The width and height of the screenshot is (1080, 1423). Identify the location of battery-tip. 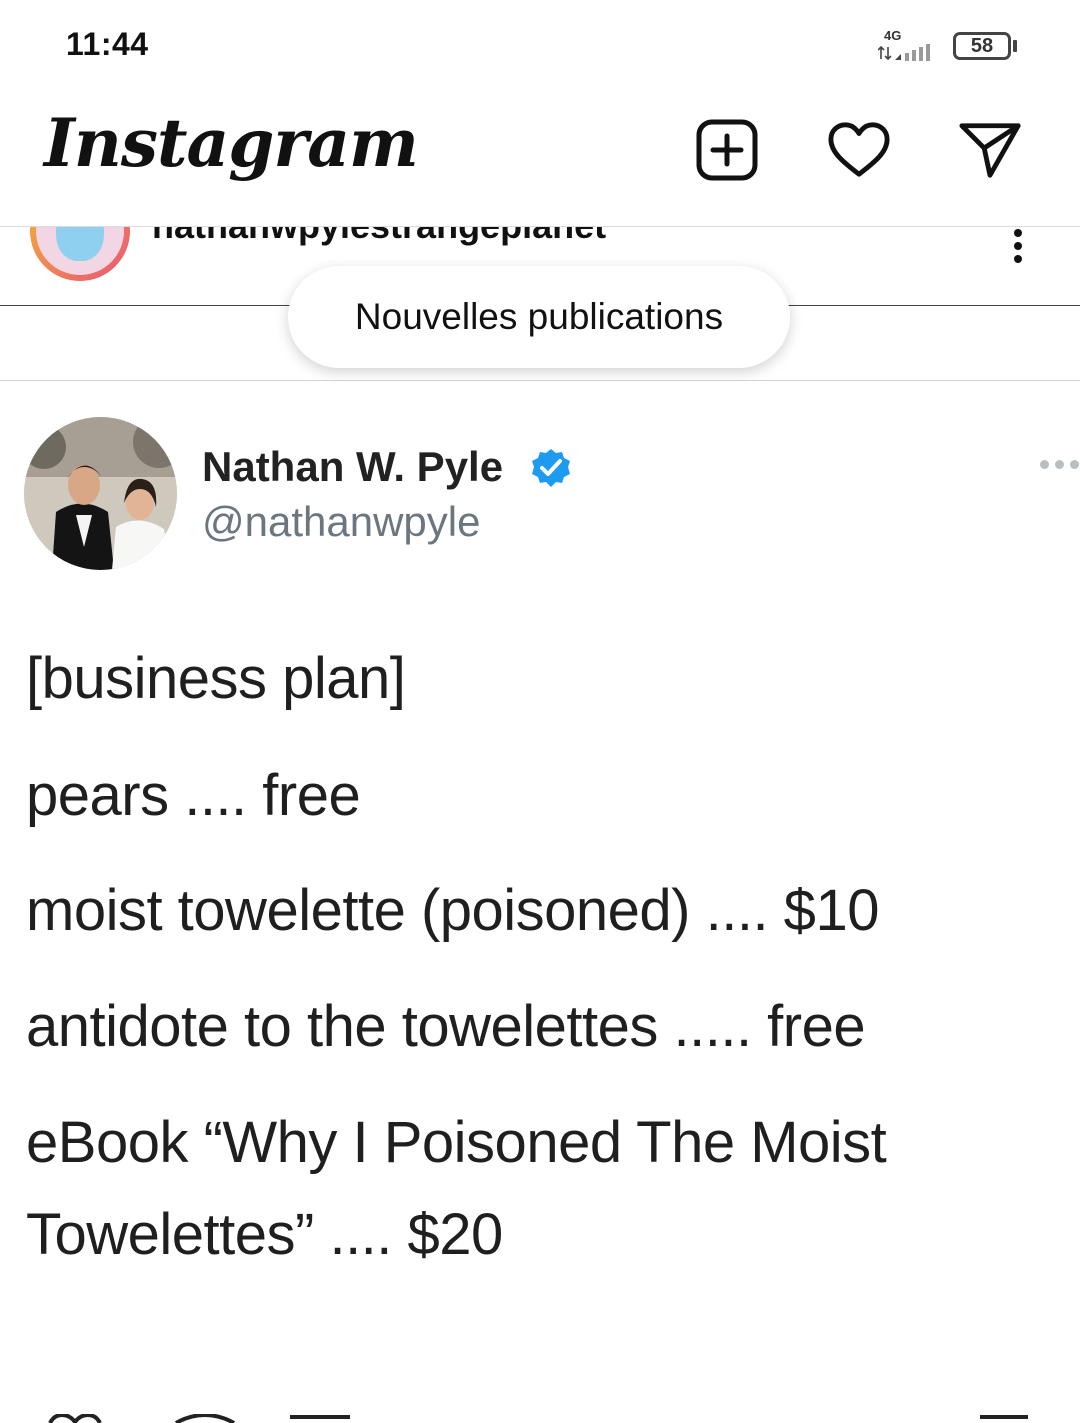
(1015, 46).